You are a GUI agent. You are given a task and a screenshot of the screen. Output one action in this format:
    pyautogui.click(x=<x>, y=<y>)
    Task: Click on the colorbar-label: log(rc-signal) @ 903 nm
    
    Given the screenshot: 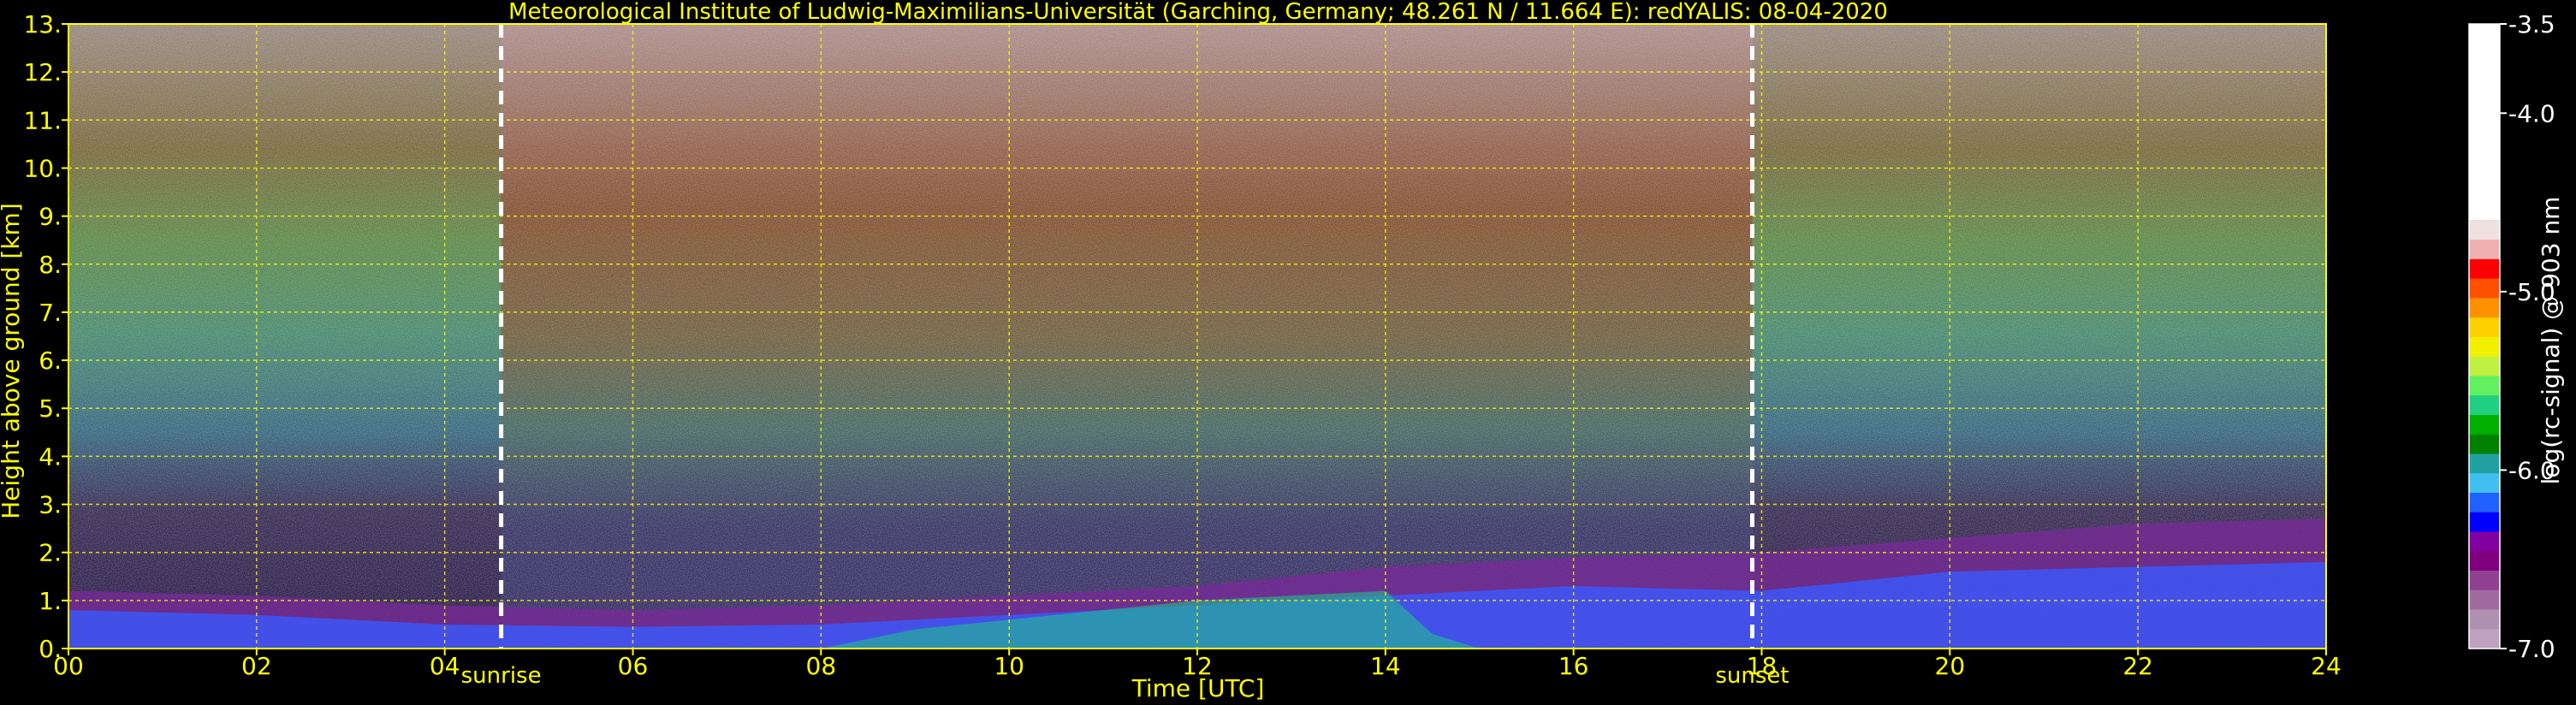 What is the action you would take?
    pyautogui.click(x=2551, y=341)
    